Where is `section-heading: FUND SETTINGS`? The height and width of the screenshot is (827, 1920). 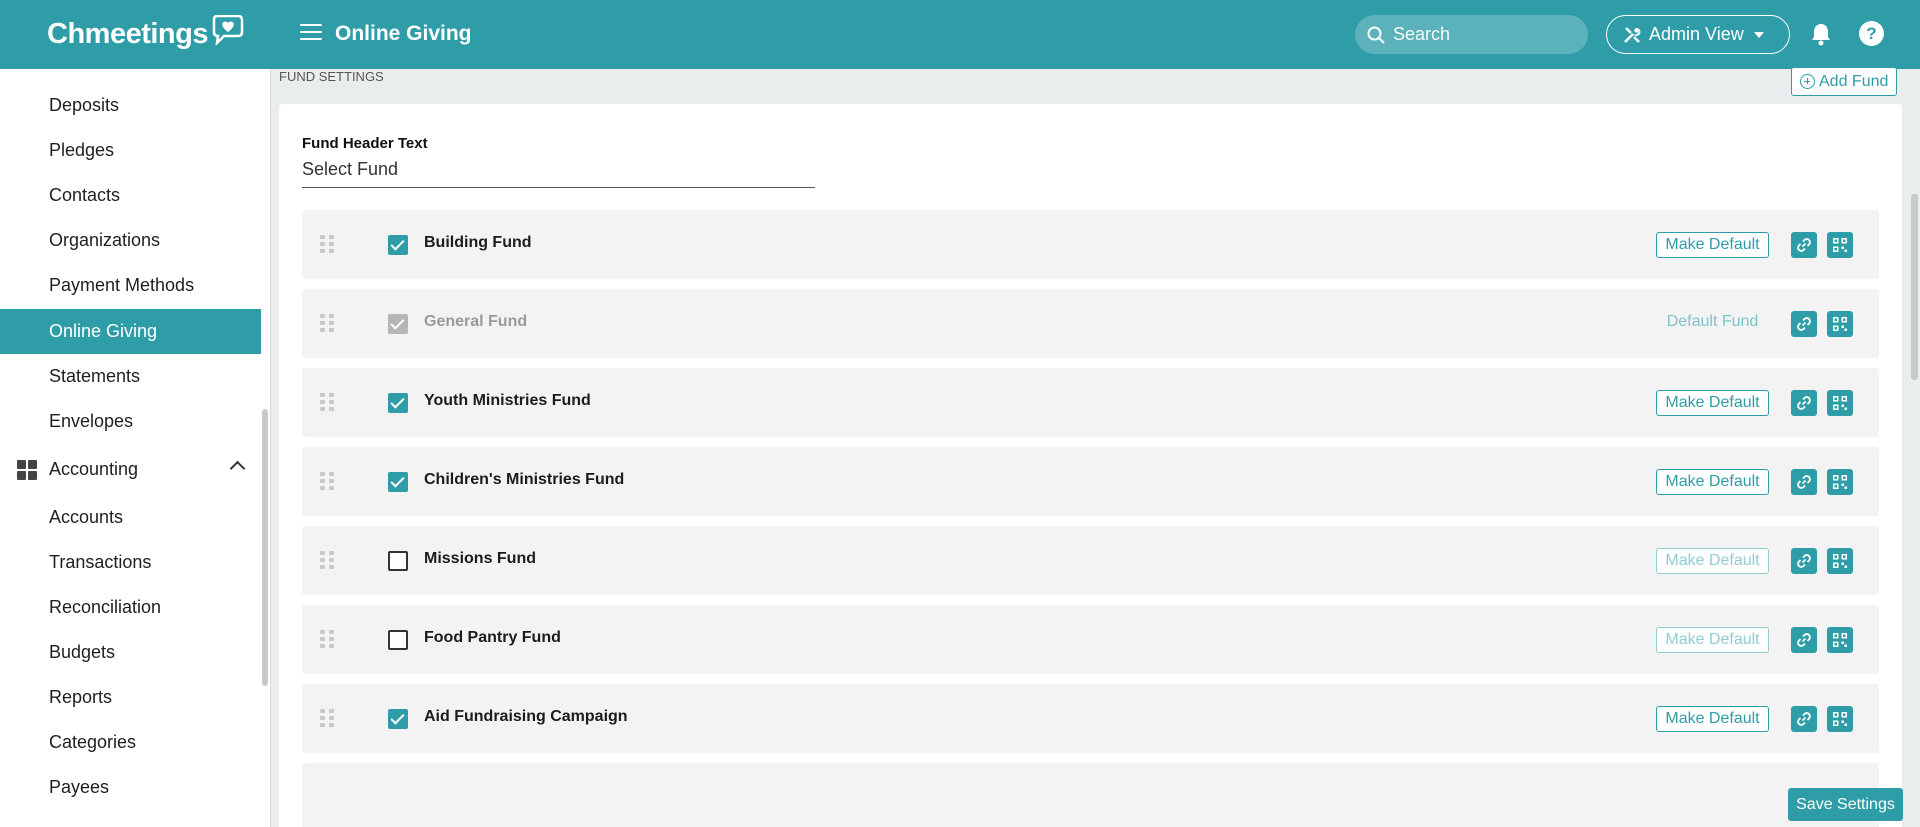
section-heading: FUND SETTINGS is located at coordinates (331, 76).